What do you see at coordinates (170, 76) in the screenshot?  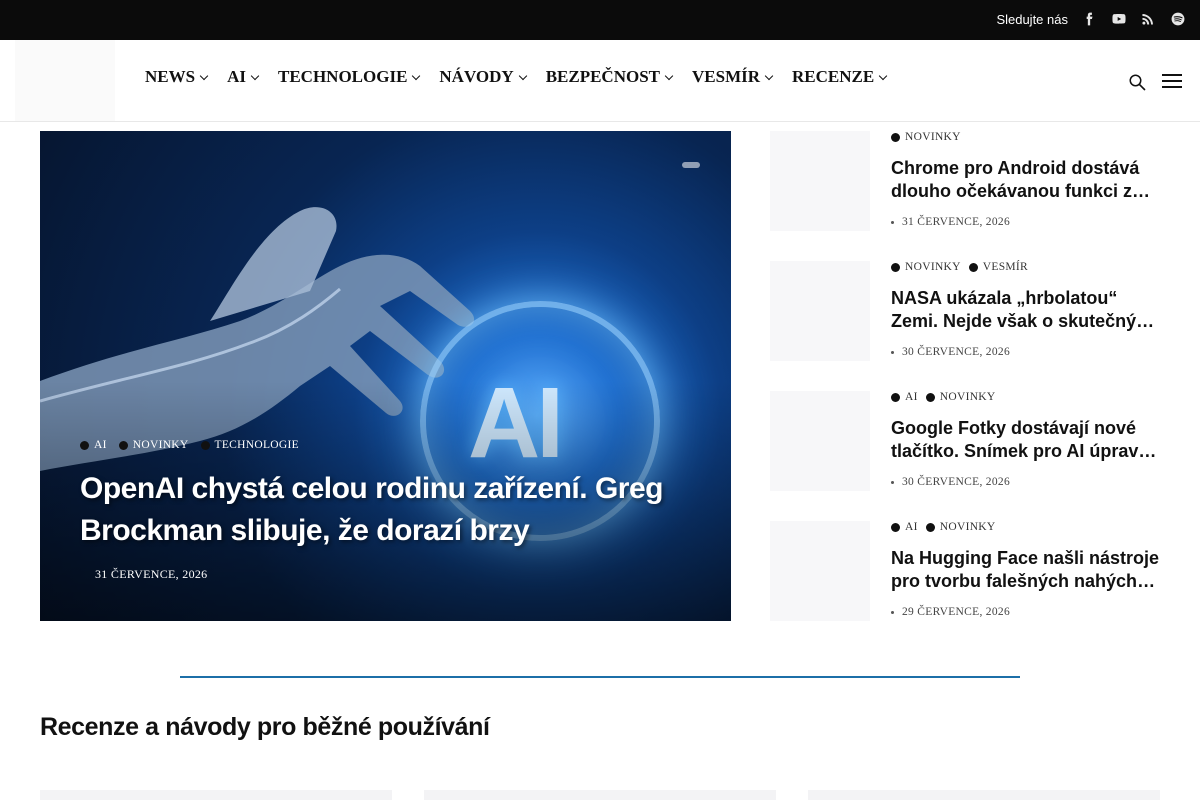 I see `nav-item-label: NEWS` at bounding box center [170, 76].